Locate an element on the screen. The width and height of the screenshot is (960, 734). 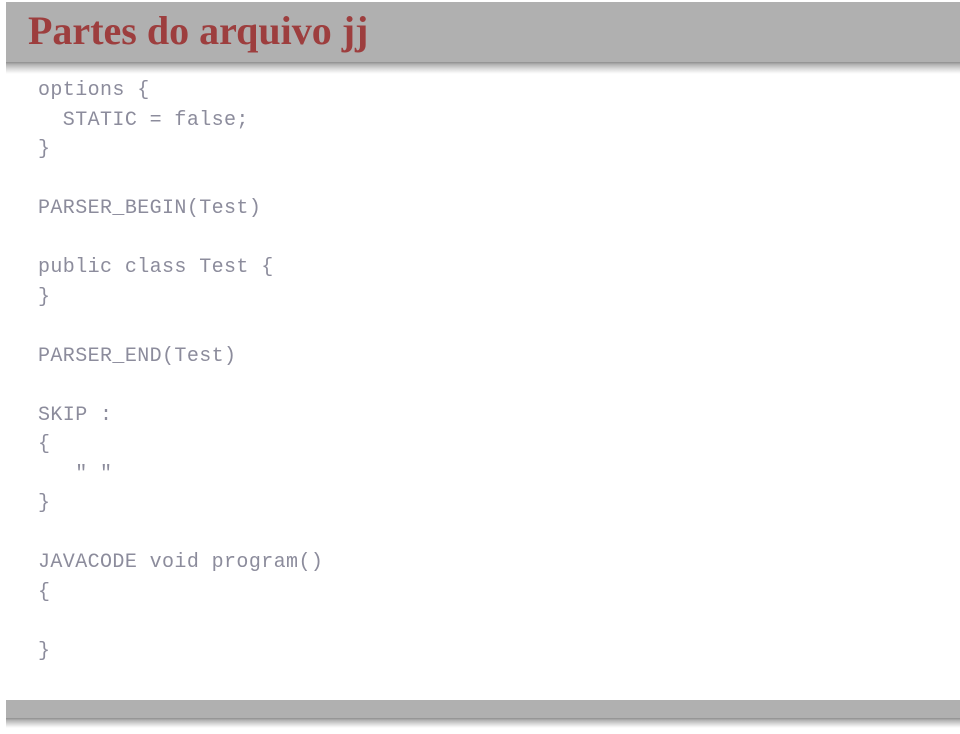
code-line: options { is located at coordinates (94, 90).